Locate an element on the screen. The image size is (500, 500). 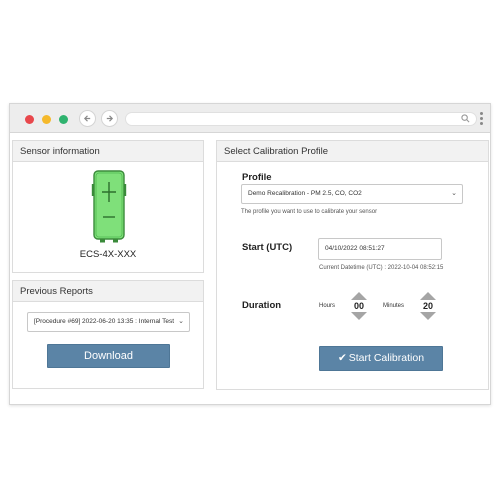
hours-increment-button is located at coordinates (359, 296).